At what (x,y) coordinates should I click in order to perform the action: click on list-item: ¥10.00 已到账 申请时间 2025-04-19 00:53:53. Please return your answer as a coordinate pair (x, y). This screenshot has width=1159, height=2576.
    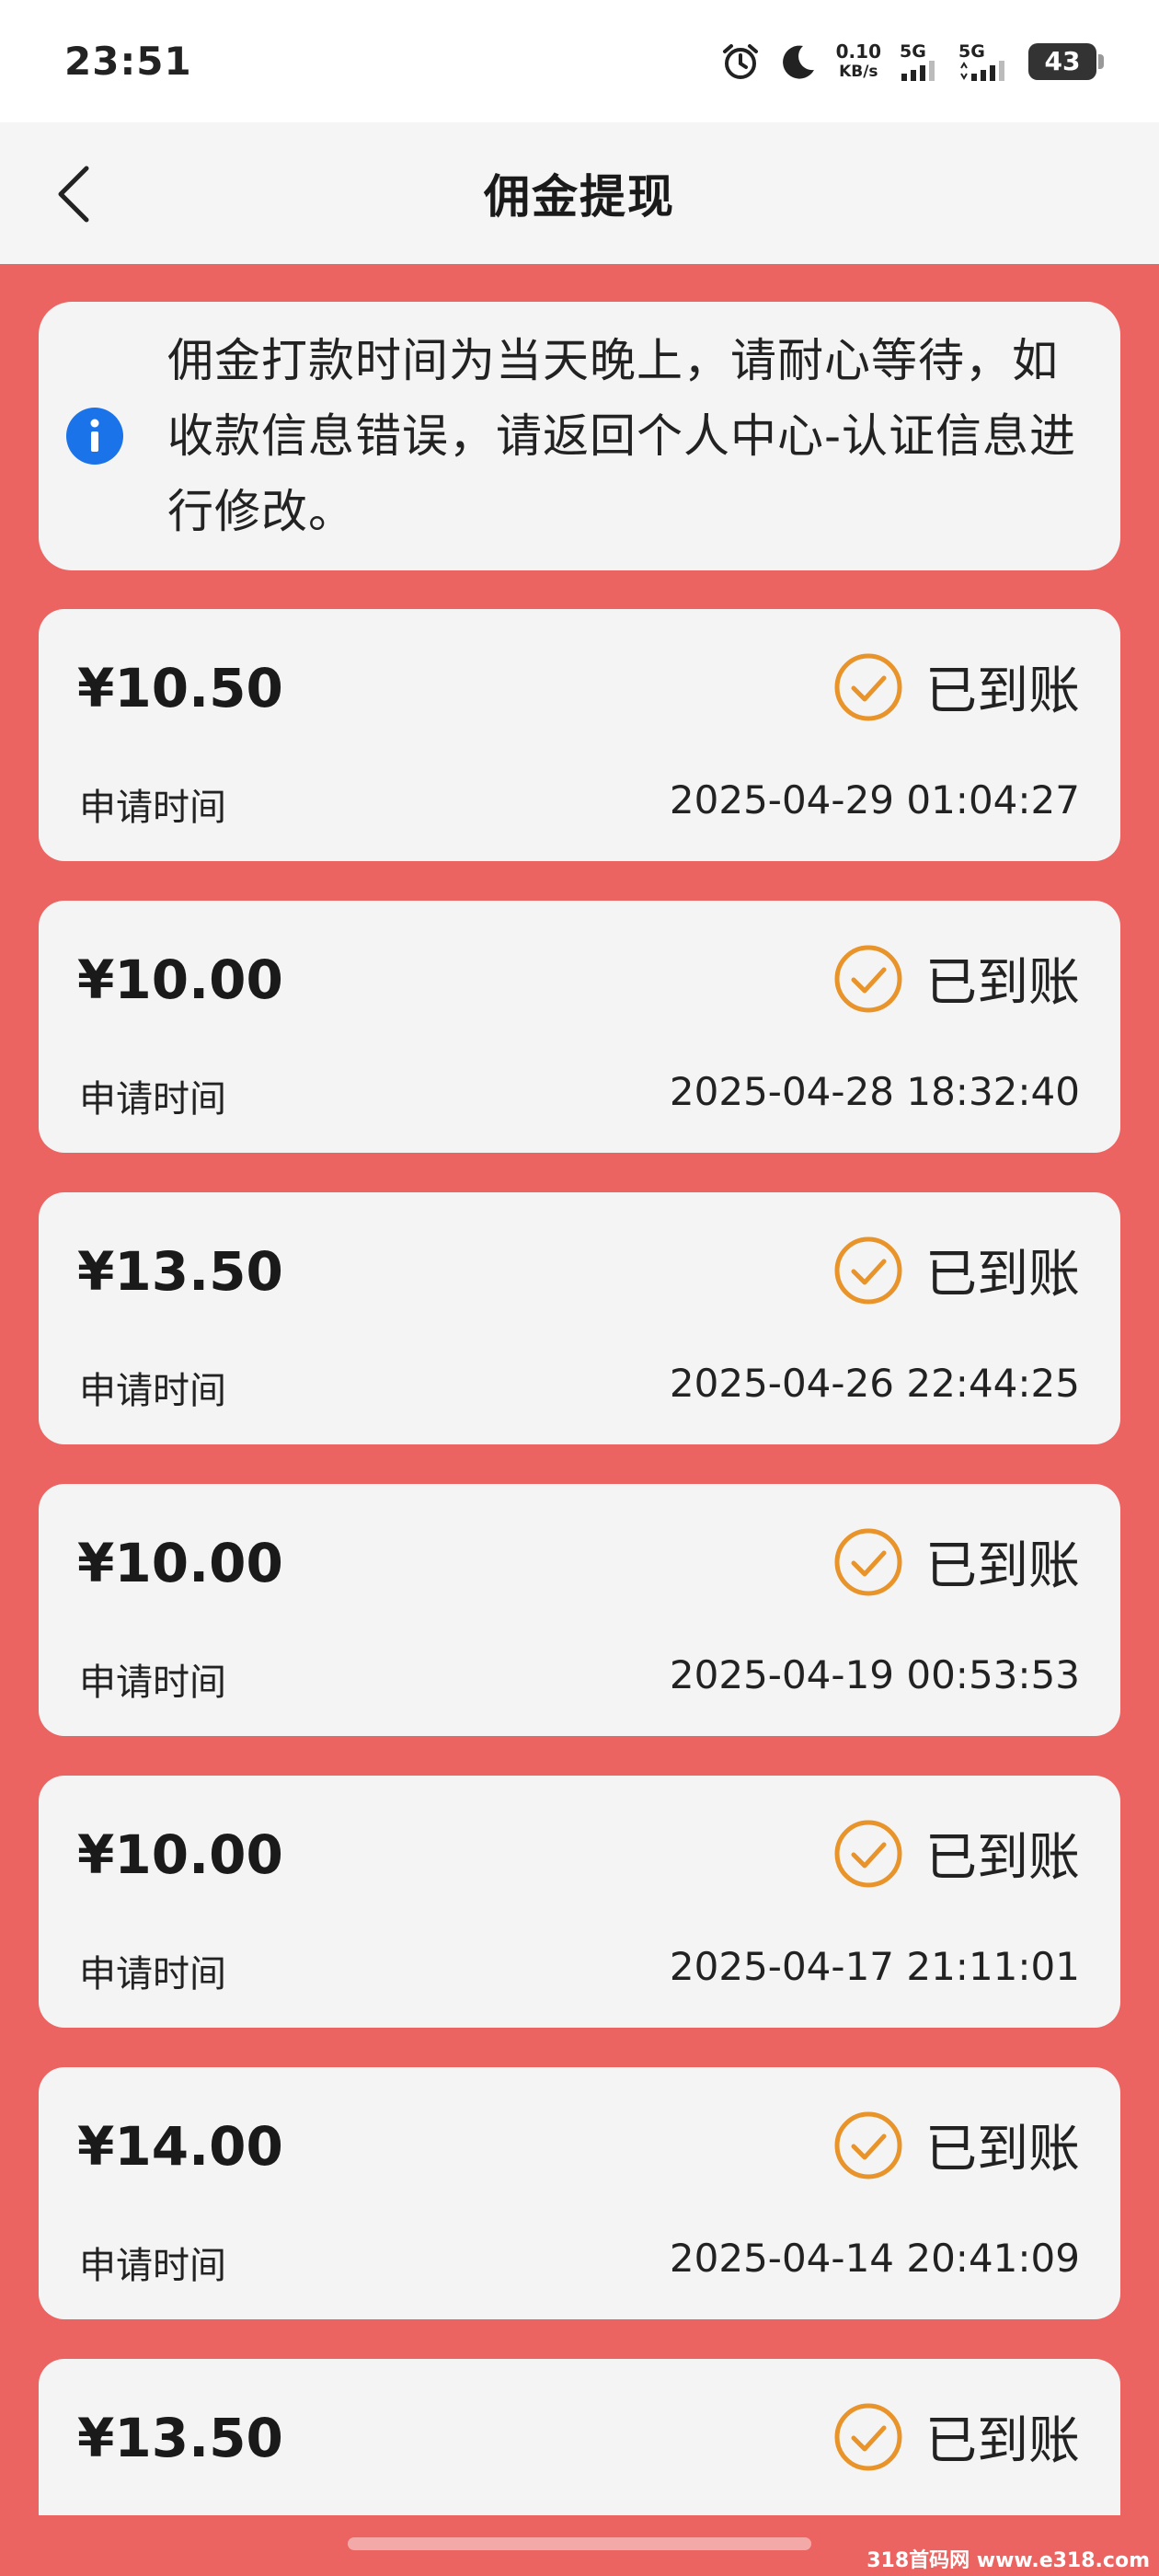
    Looking at the image, I should click on (579, 1610).